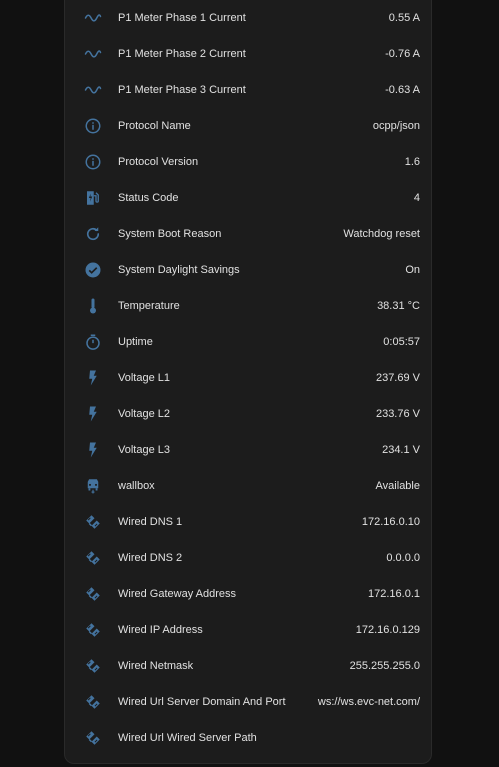  I want to click on entity-value: 0:05:57, so click(401, 342).